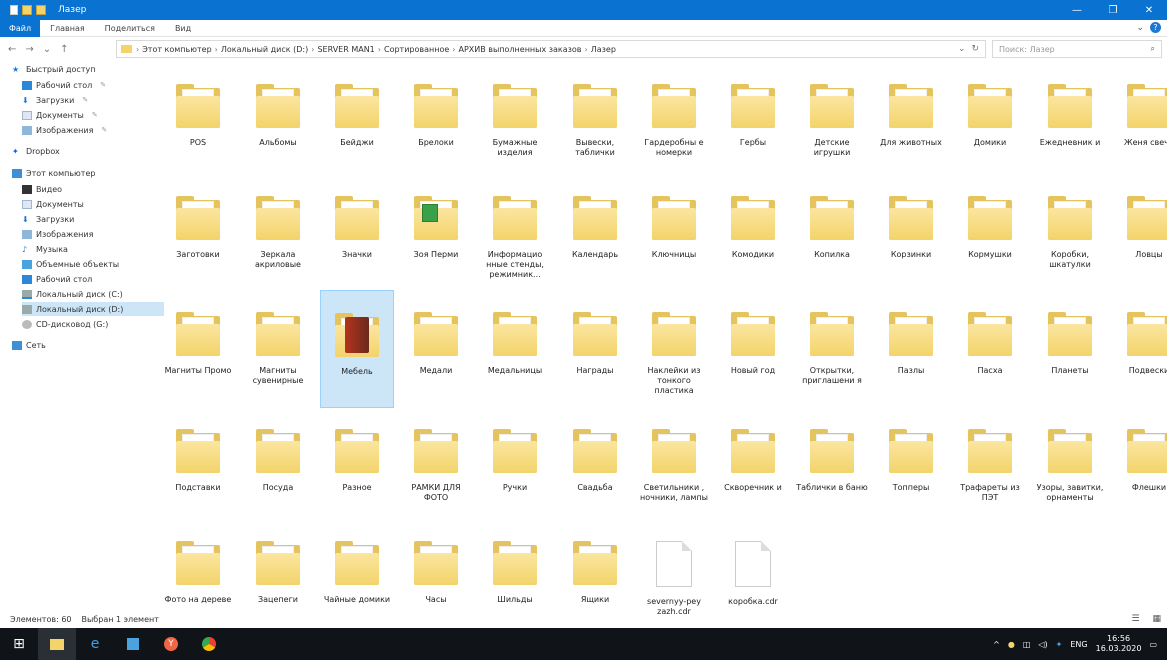 Image resolution: width=1167 pixels, height=660 pixels. Describe the element at coordinates (95, 644) in the screenshot. I see `edge-browser-icon: e` at that location.